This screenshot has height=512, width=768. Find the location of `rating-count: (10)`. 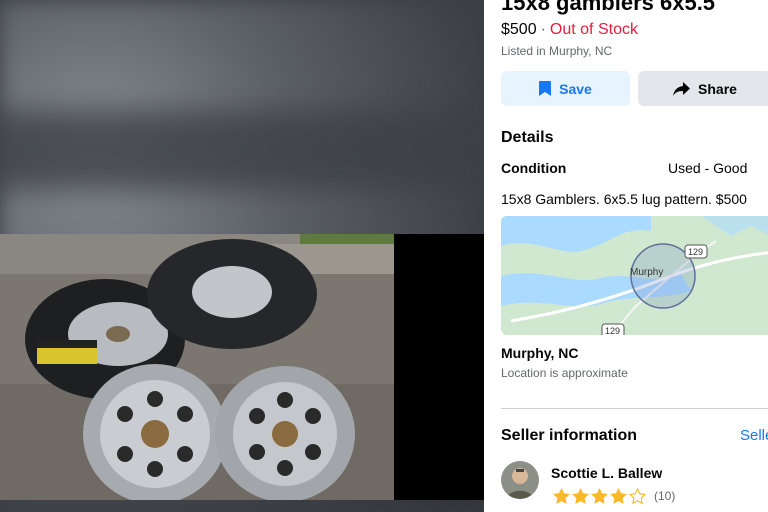

rating-count: (10) is located at coordinates (665, 496).